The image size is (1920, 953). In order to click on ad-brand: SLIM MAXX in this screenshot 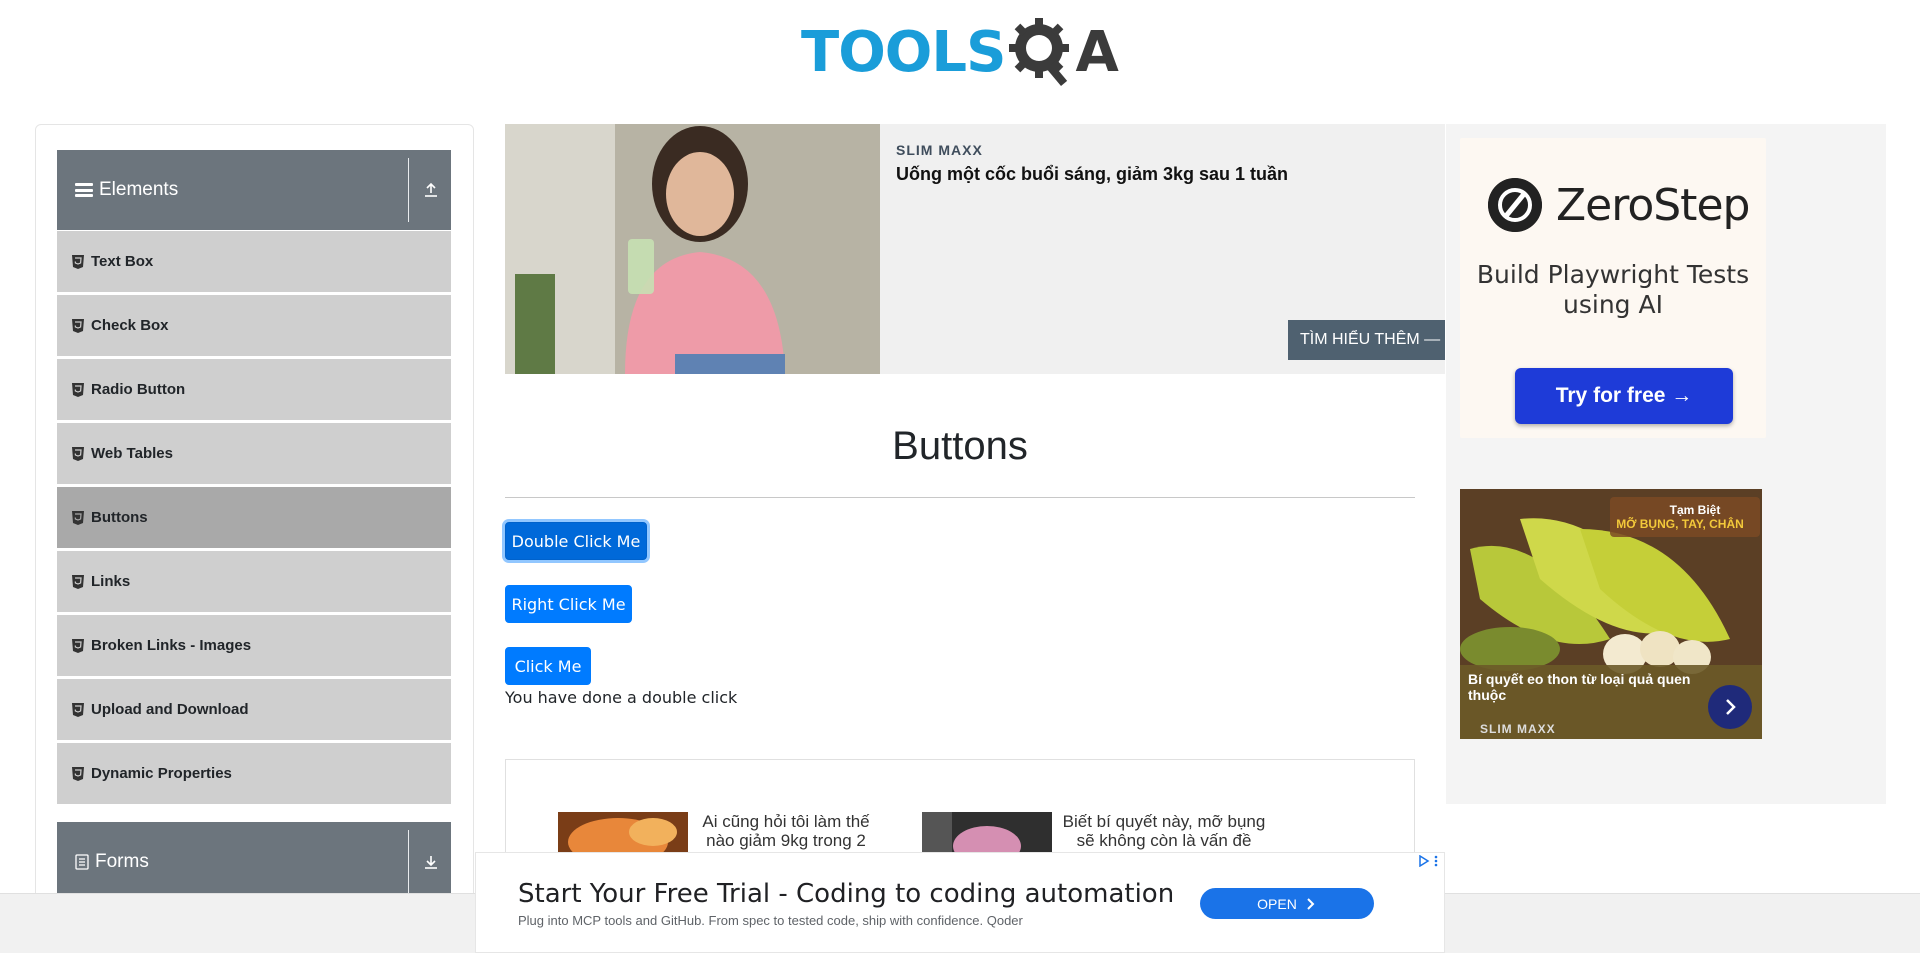, I will do `click(939, 150)`.